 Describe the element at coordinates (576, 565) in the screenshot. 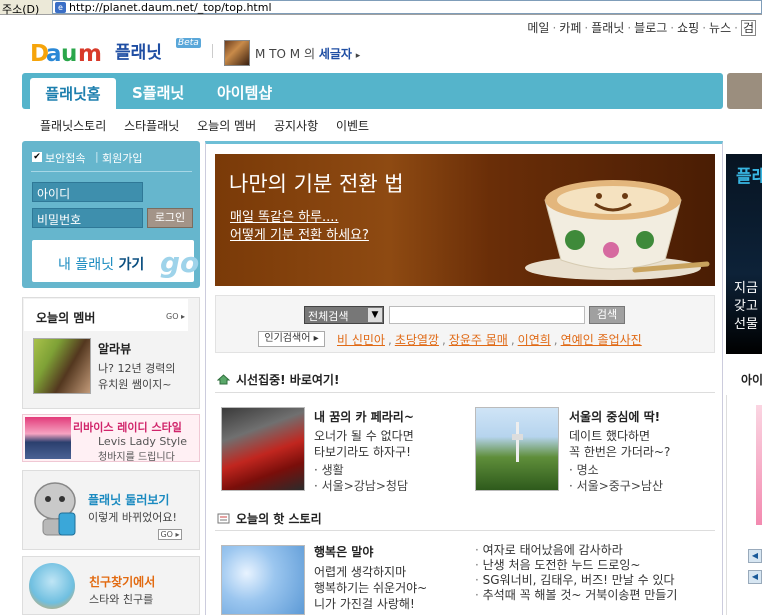

I see `story-link: 난생 처음 도전한 누드 드로잉~` at that location.